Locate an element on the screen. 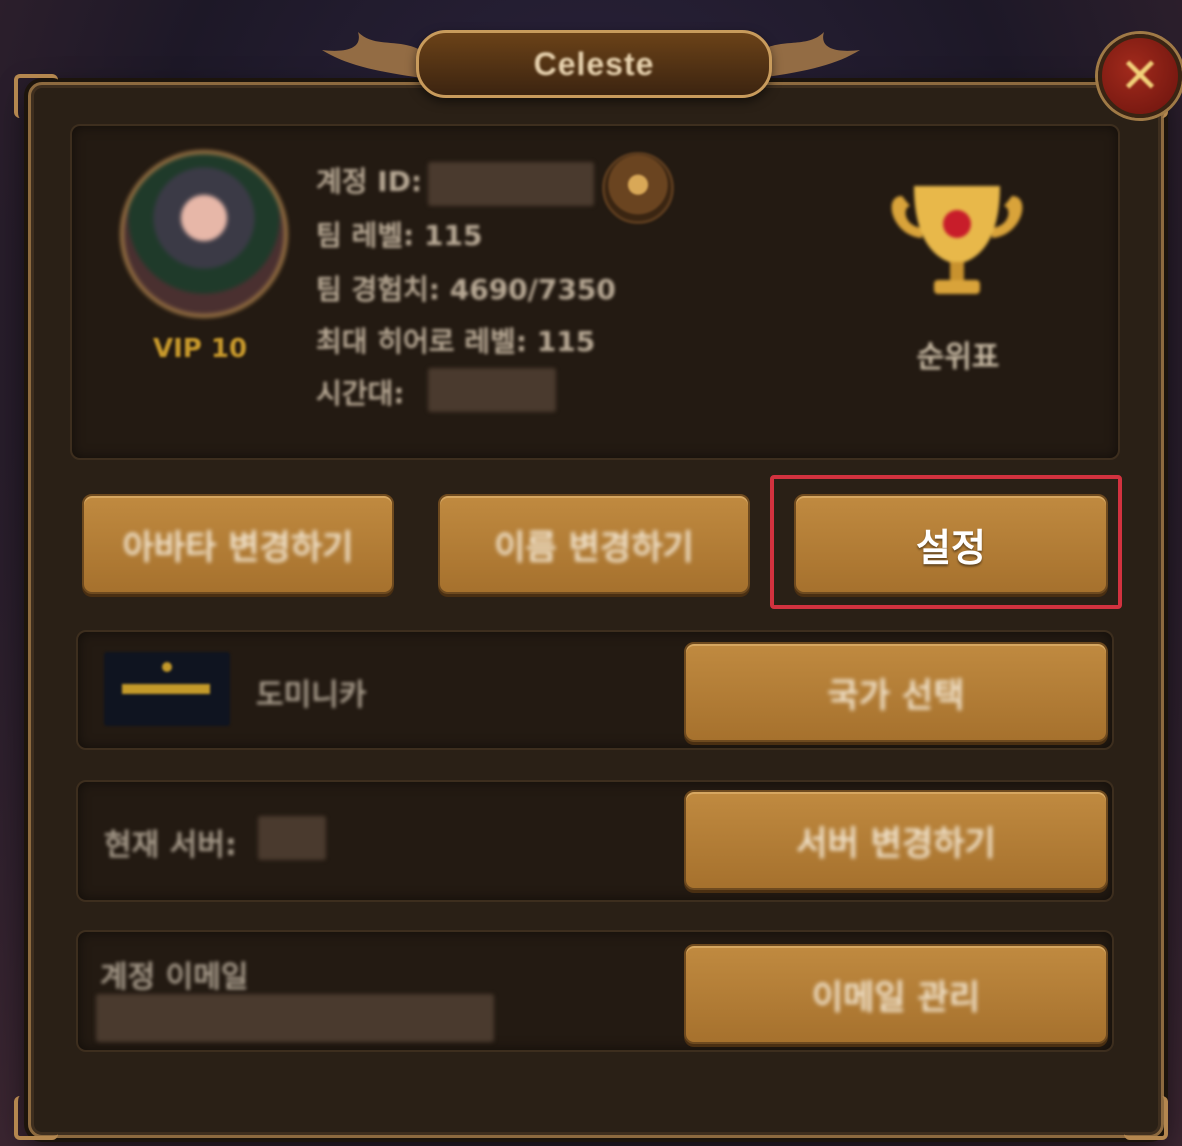 The height and width of the screenshot is (1146, 1182). account-id-value is located at coordinates (511, 184).